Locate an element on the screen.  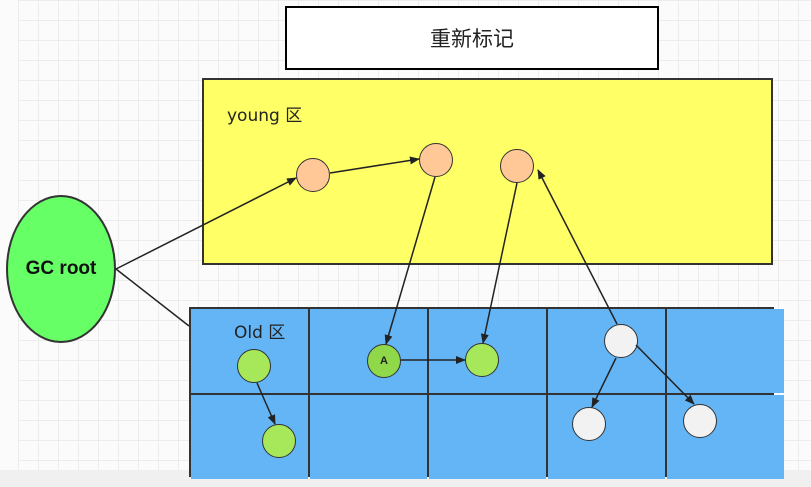
old-region-label: Old 区 is located at coordinates (260, 333).